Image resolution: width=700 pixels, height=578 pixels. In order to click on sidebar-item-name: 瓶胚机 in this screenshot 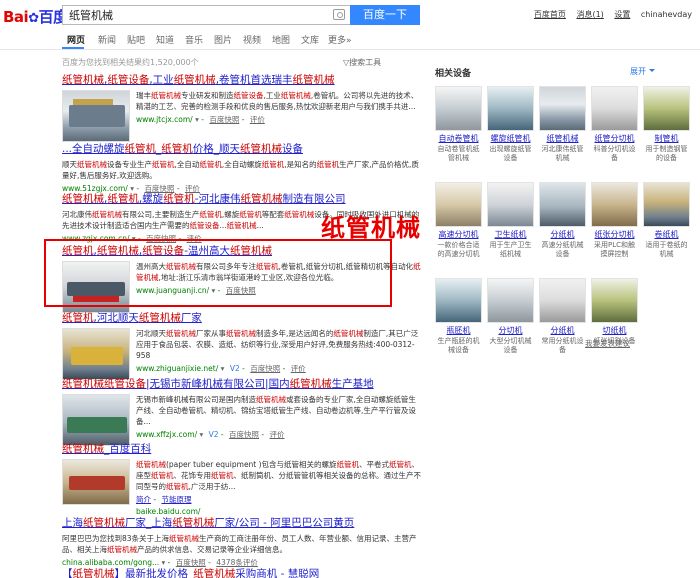, I will do `click(458, 330)`.